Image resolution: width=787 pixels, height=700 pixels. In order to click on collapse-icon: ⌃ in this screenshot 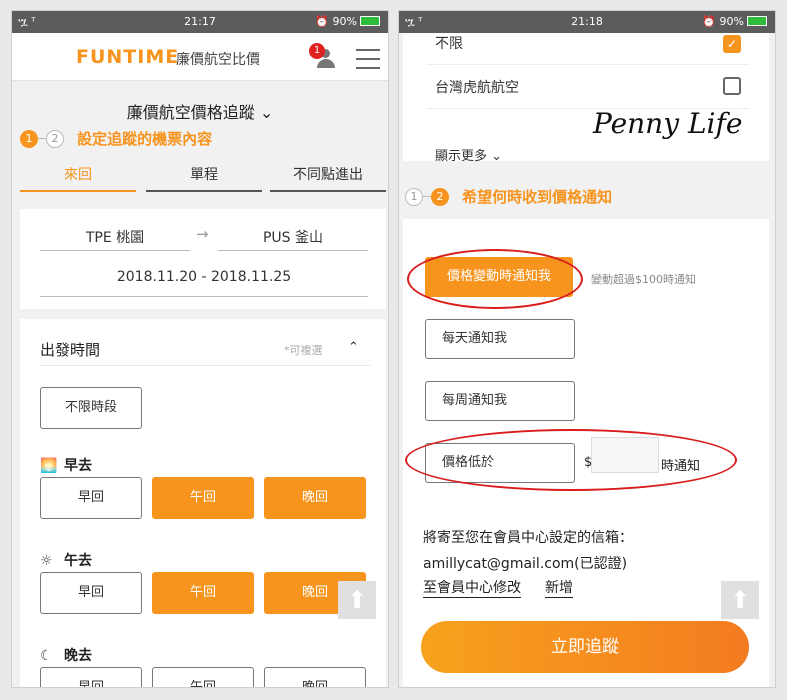, I will do `click(353, 347)`.